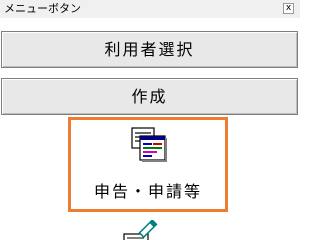  Describe the element at coordinates (150, 9) in the screenshot. I see `title-bar: メニューボタン x` at that location.